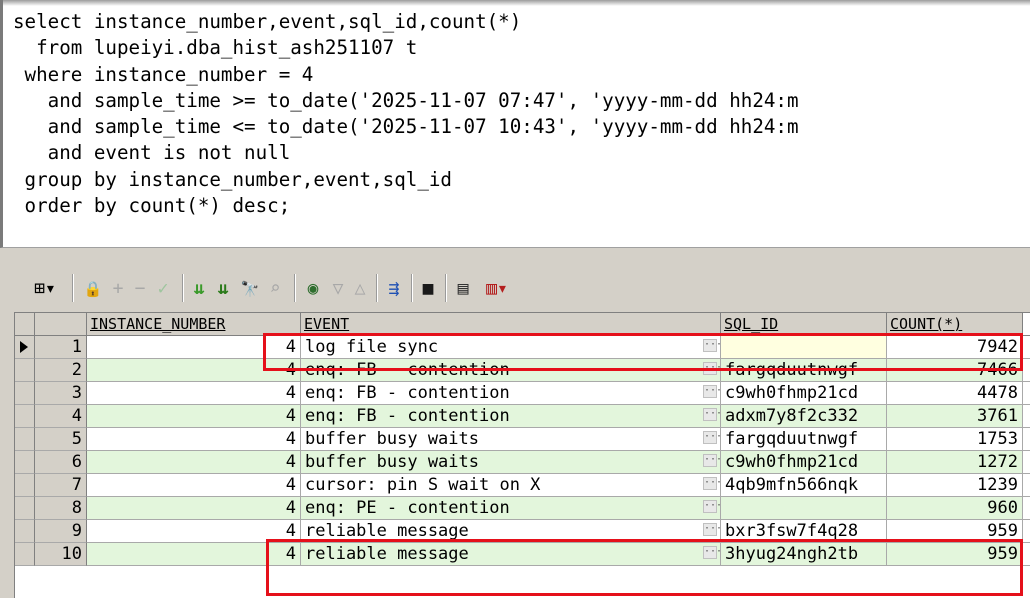  Describe the element at coordinates (804, 485) in the screenshot. I see `sql-id-cell: 4qb9mfn566nqk` at that location.